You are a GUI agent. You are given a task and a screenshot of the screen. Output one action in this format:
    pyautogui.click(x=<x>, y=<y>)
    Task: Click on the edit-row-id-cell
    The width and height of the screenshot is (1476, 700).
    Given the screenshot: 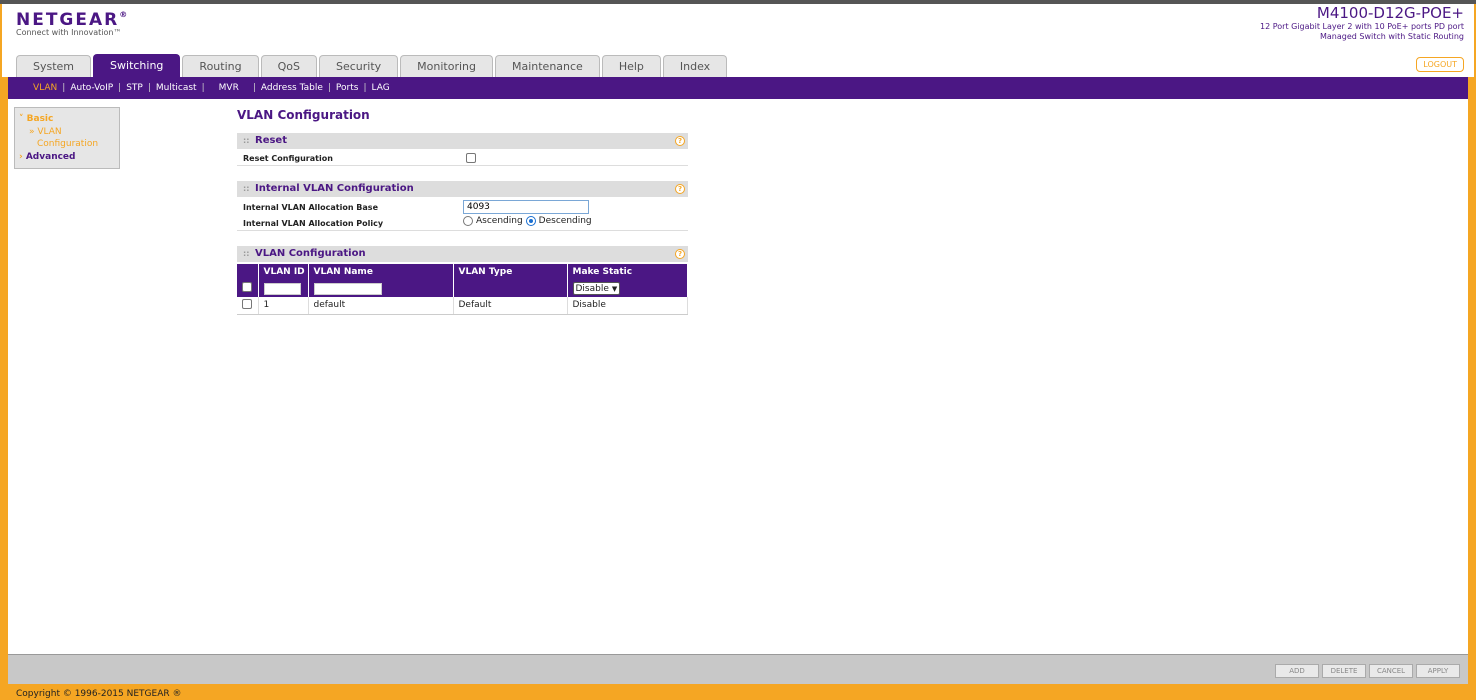 What is the action you would take?
    pyautogui.click(x=283, y=288)
    